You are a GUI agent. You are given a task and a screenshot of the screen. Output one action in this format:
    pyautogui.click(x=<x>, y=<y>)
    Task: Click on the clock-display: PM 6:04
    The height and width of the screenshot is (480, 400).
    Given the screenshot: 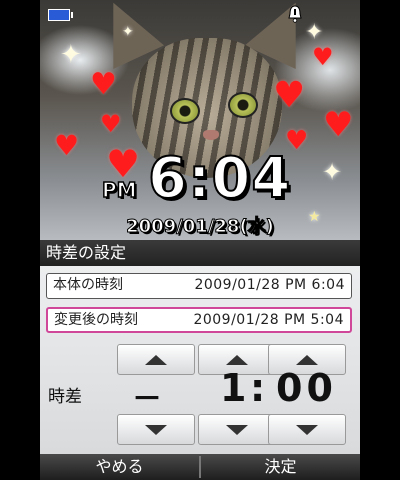 What is the action you would take?
    pyautogui.click(x=200, y=178)
    